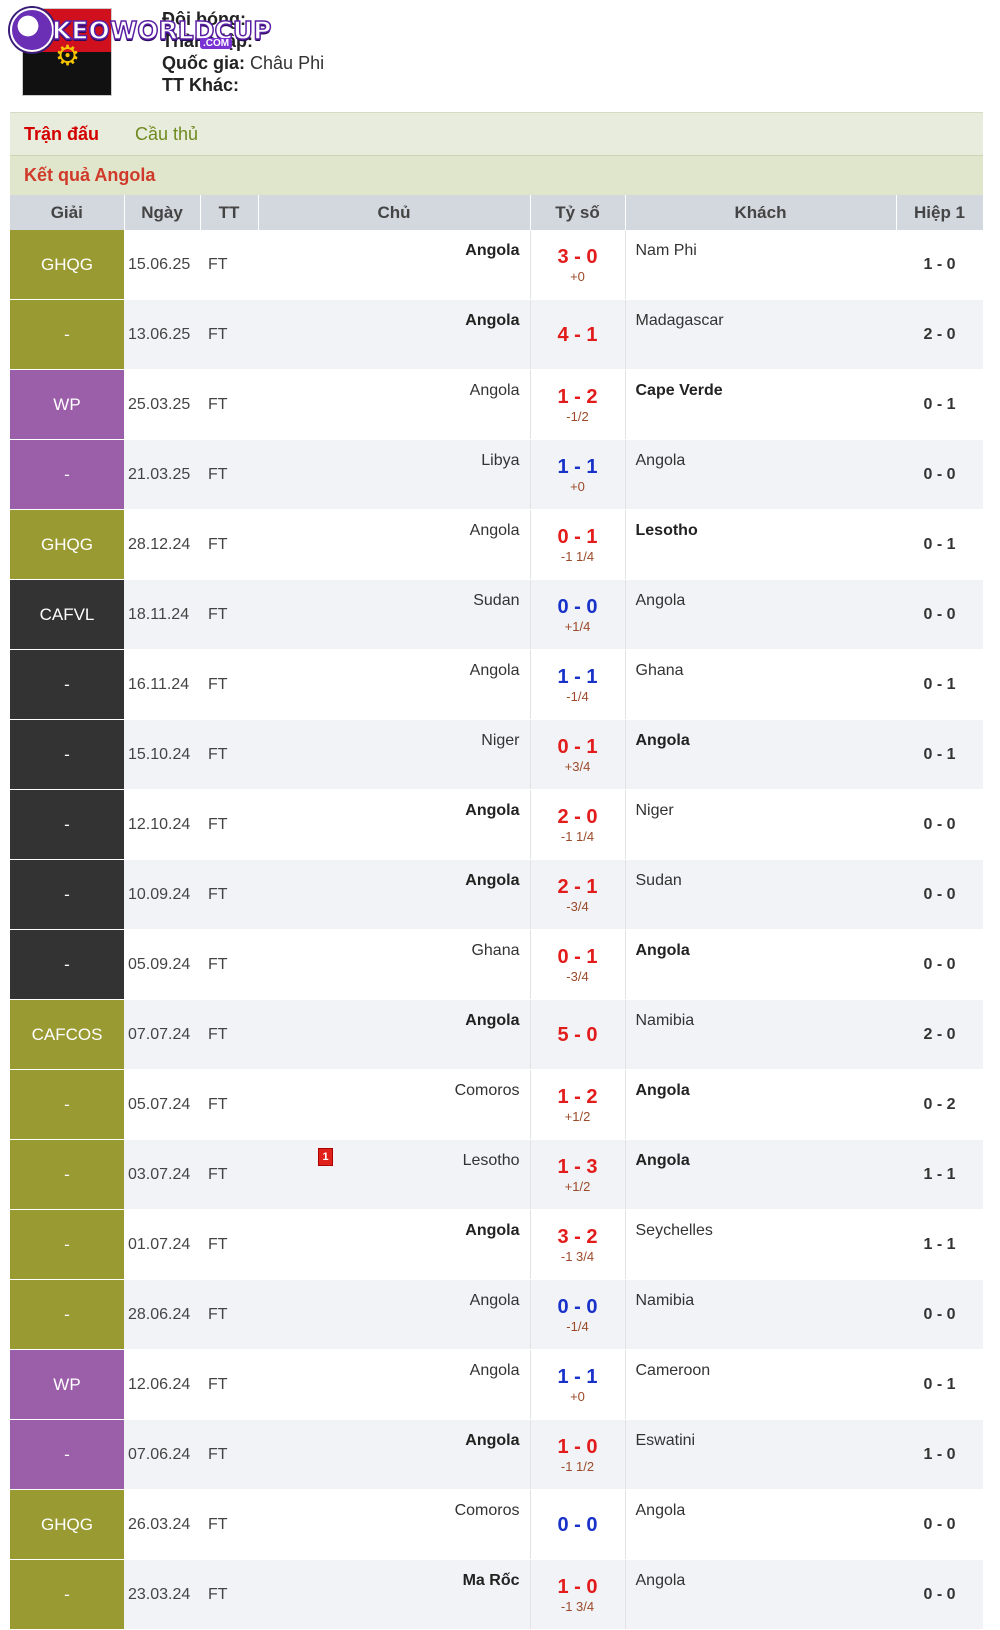 The height and width of the screenshot is (1630, 1000). I want to click on score-cell: 1 - 3 +1/2, so click(577, 1174).